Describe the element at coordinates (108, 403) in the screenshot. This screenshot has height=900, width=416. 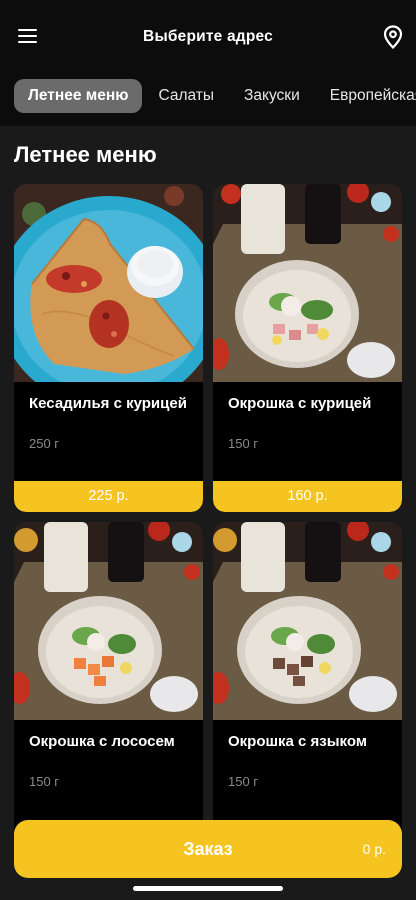
I see `product-name: Кесадилья с курицей` at that location.